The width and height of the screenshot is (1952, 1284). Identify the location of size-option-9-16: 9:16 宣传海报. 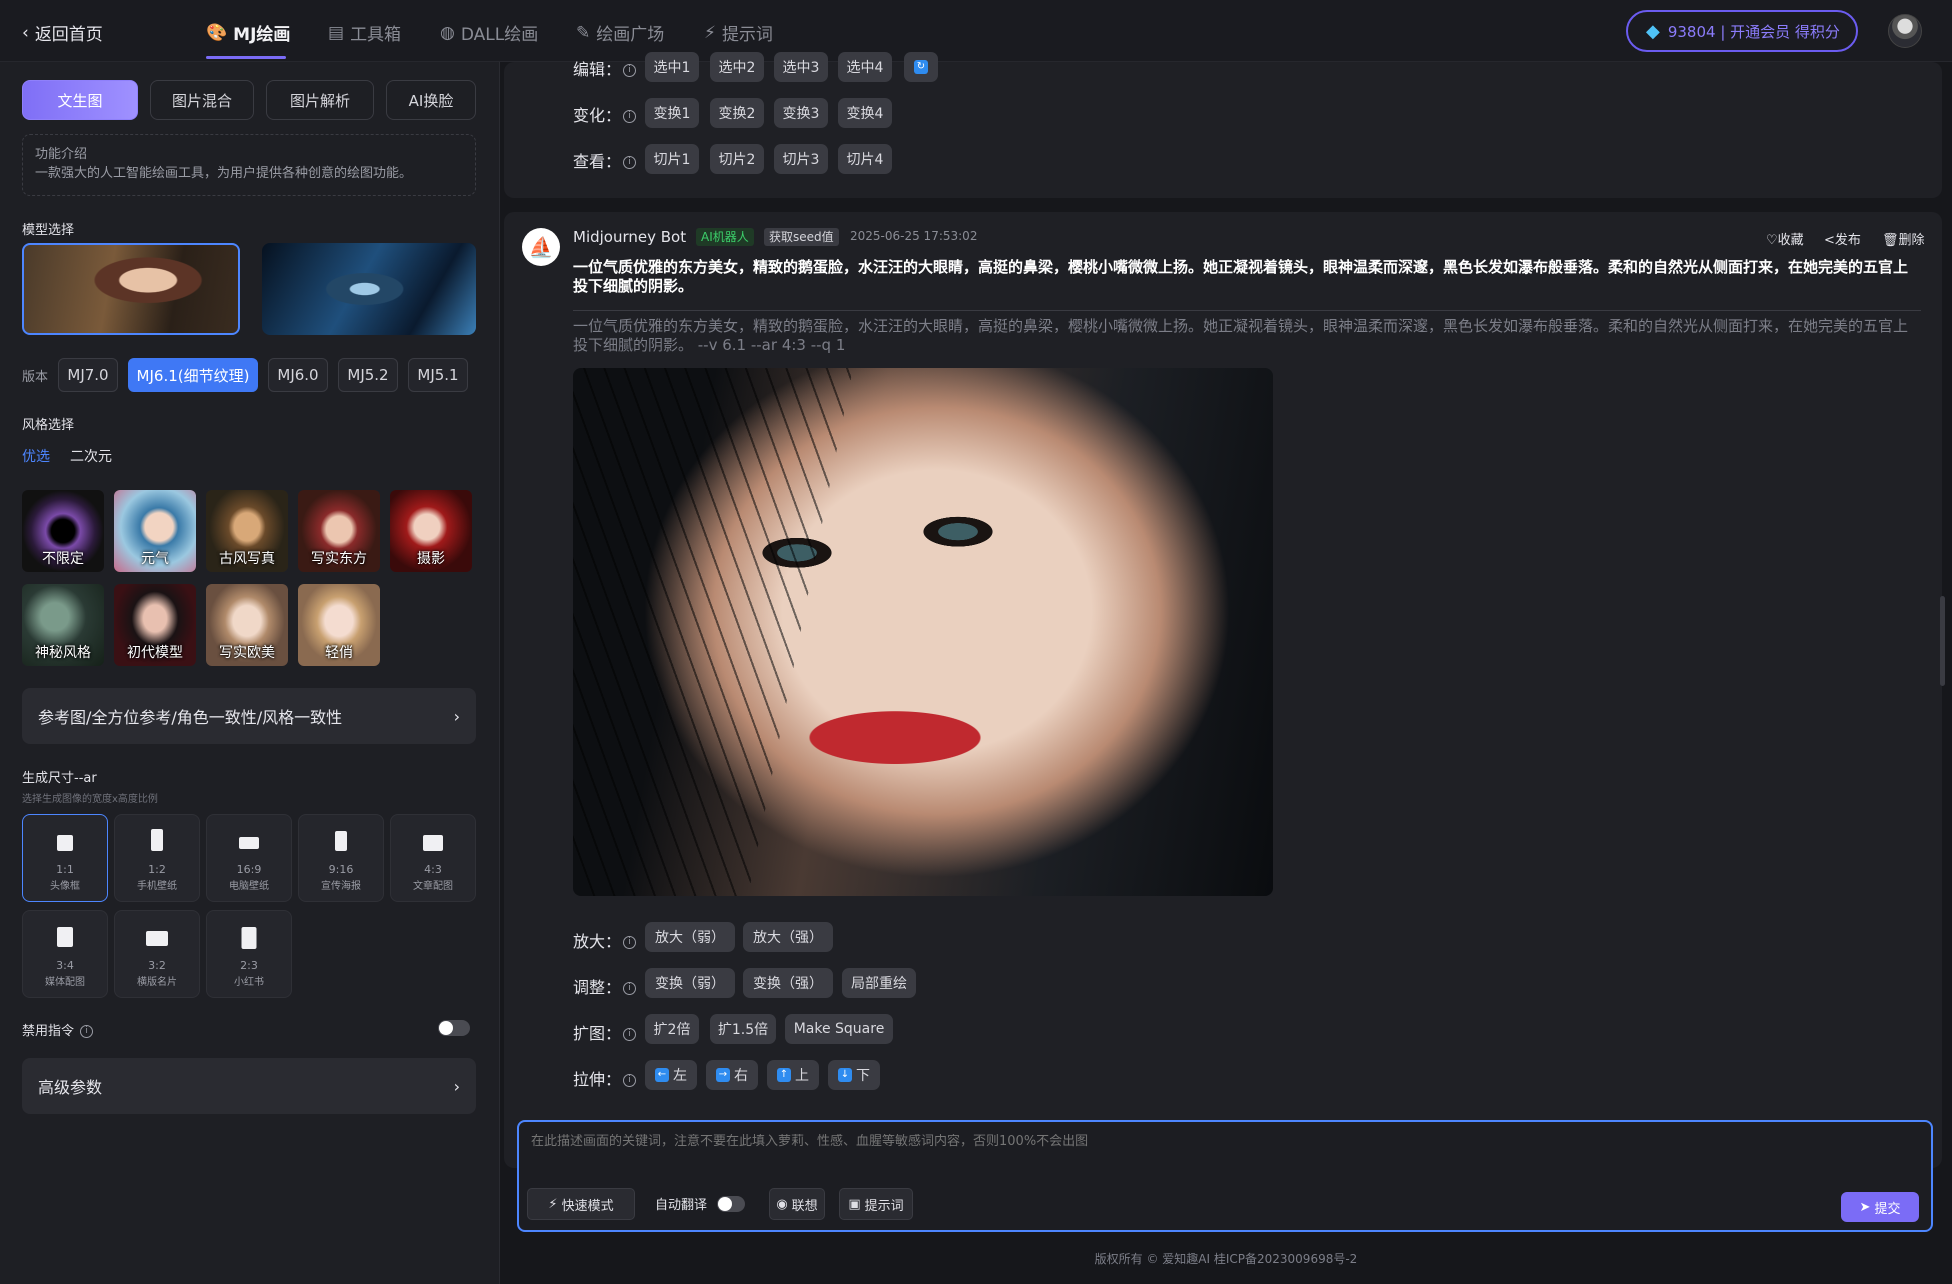
(341, 858).